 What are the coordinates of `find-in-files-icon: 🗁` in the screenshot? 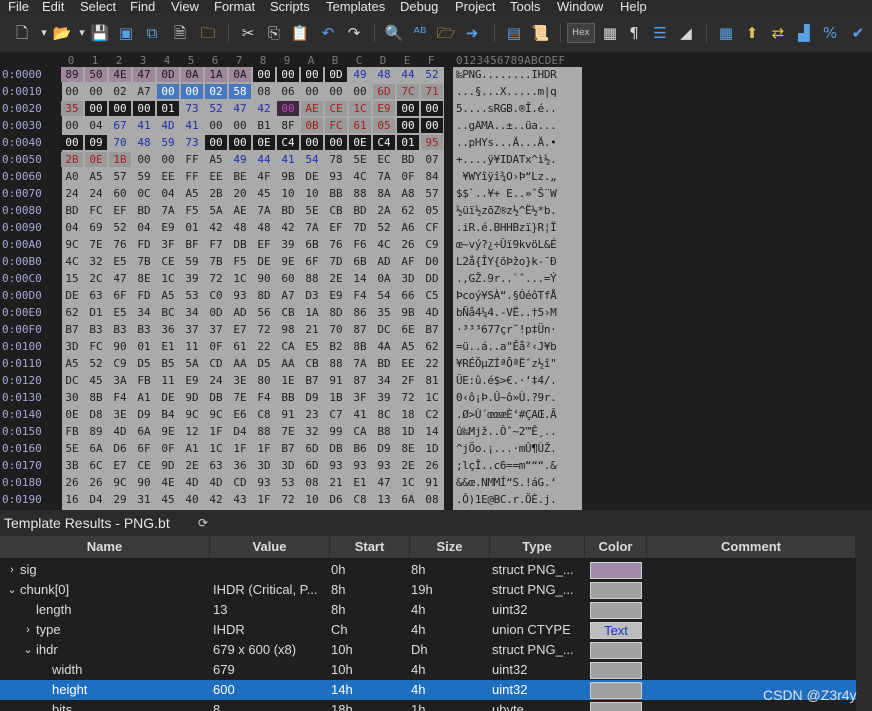 It's located at (446, 33).